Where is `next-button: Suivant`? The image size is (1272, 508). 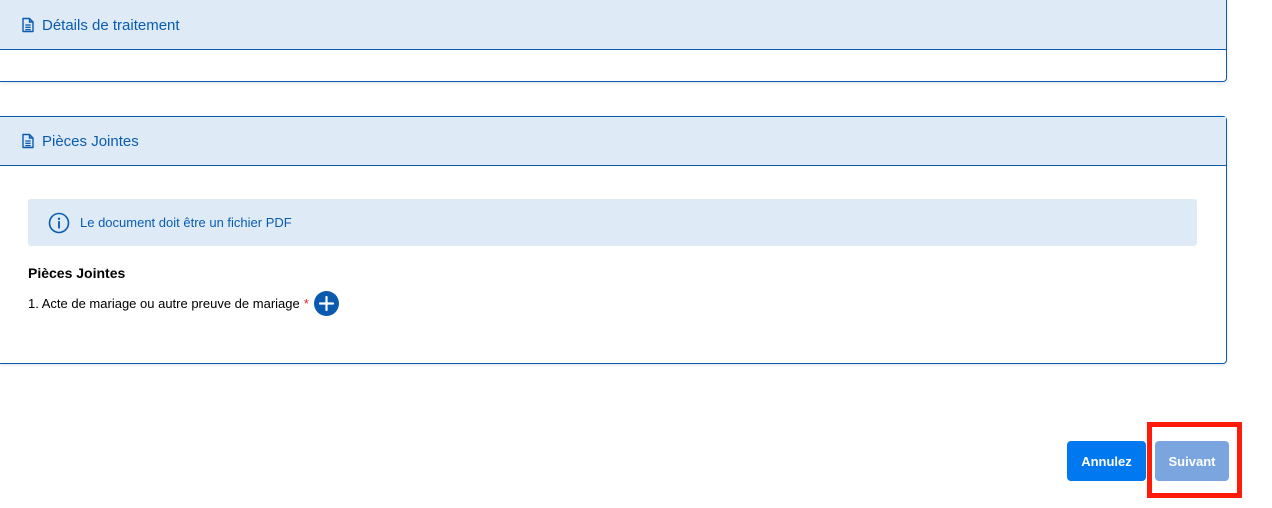
next-button: Suivant is located at coordinates (1192, 461).